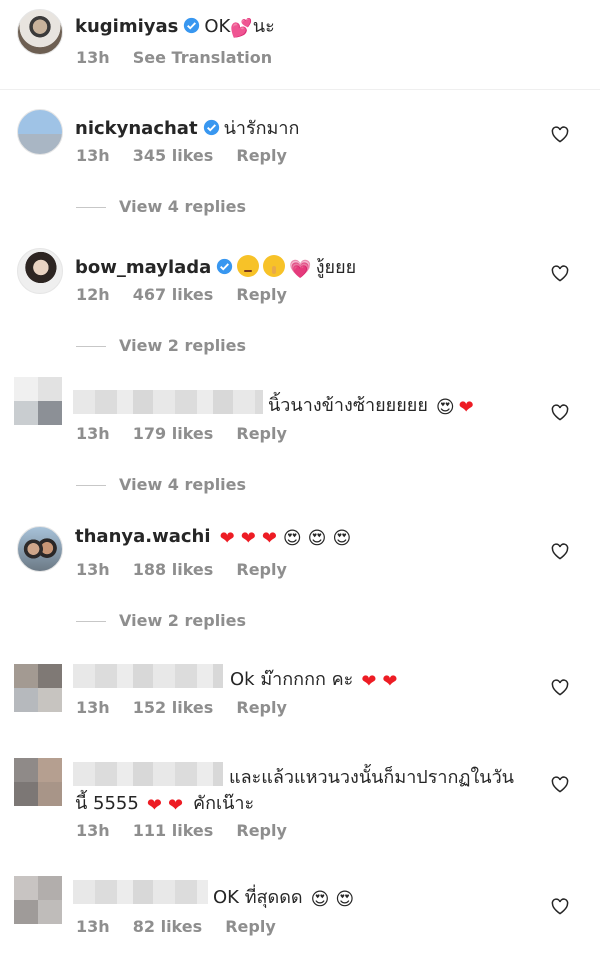 This screenshot has height=954, width=600. I want to click on comment-text: นิ้วนางข้างซ้ายยยยย, so click(348, 405).